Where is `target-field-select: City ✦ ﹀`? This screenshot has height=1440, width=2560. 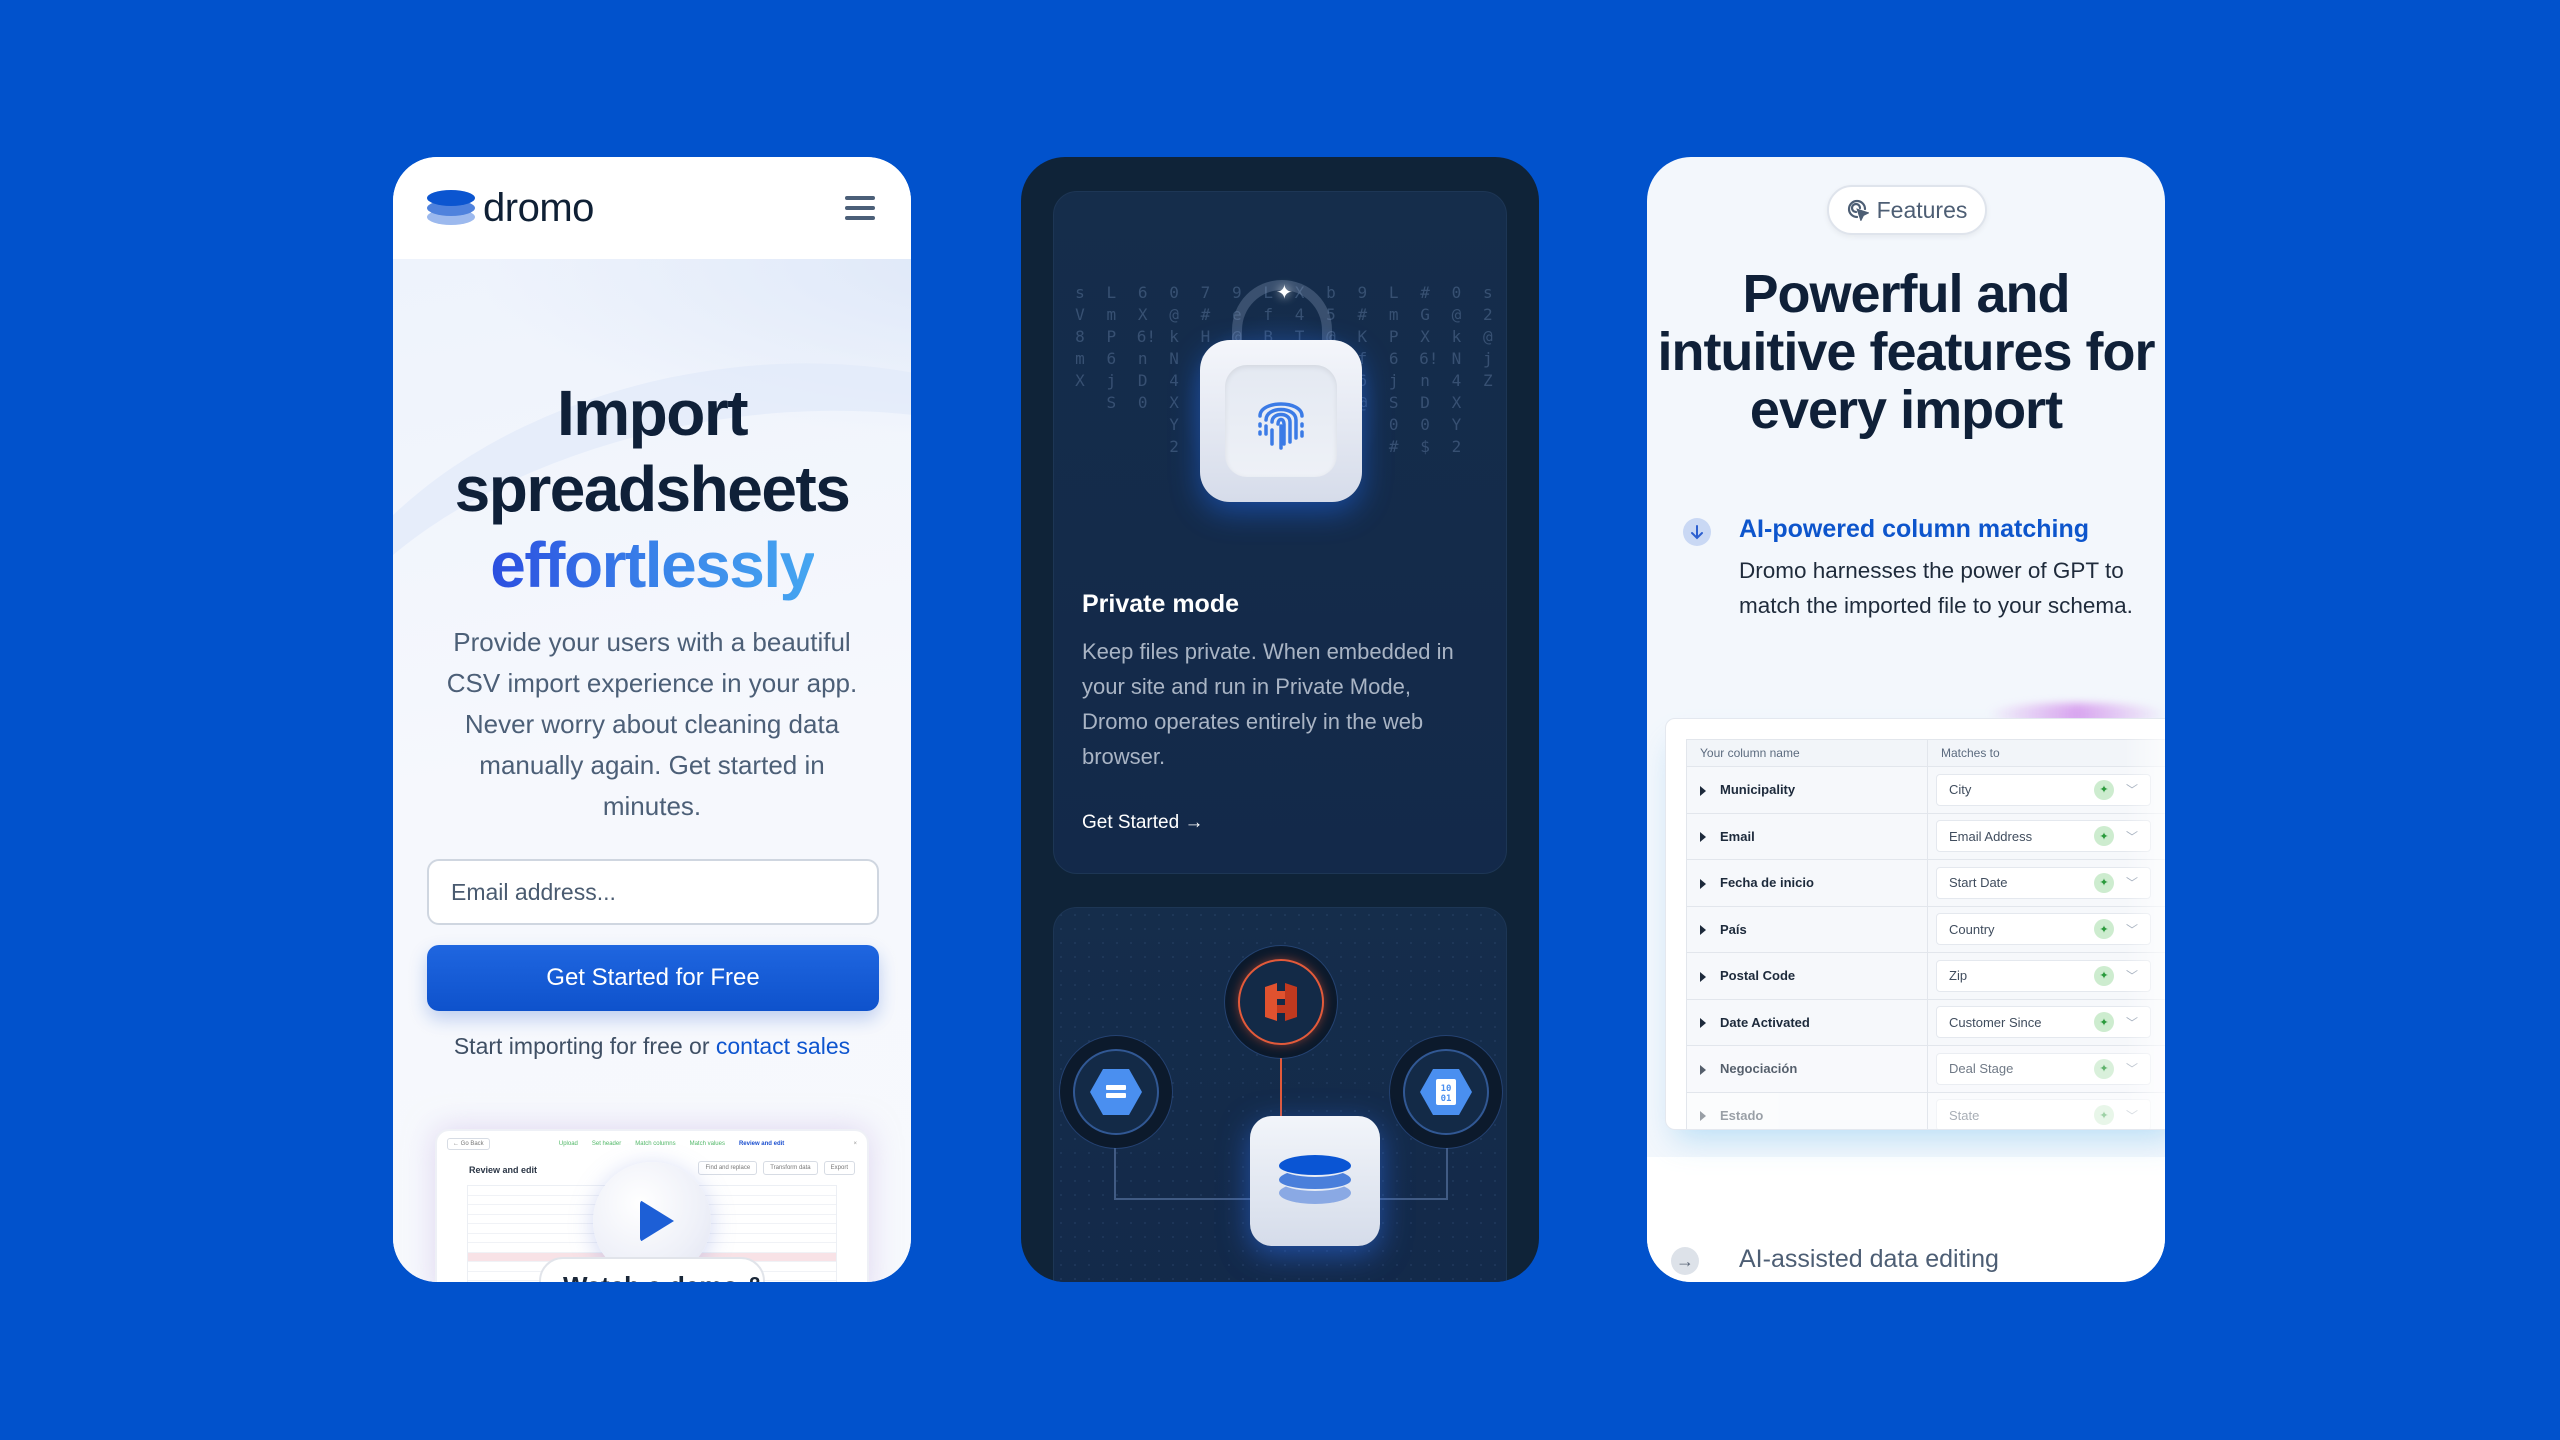 target-field-select: City ✦ ﹀ is located at coordinates (2043, 789).